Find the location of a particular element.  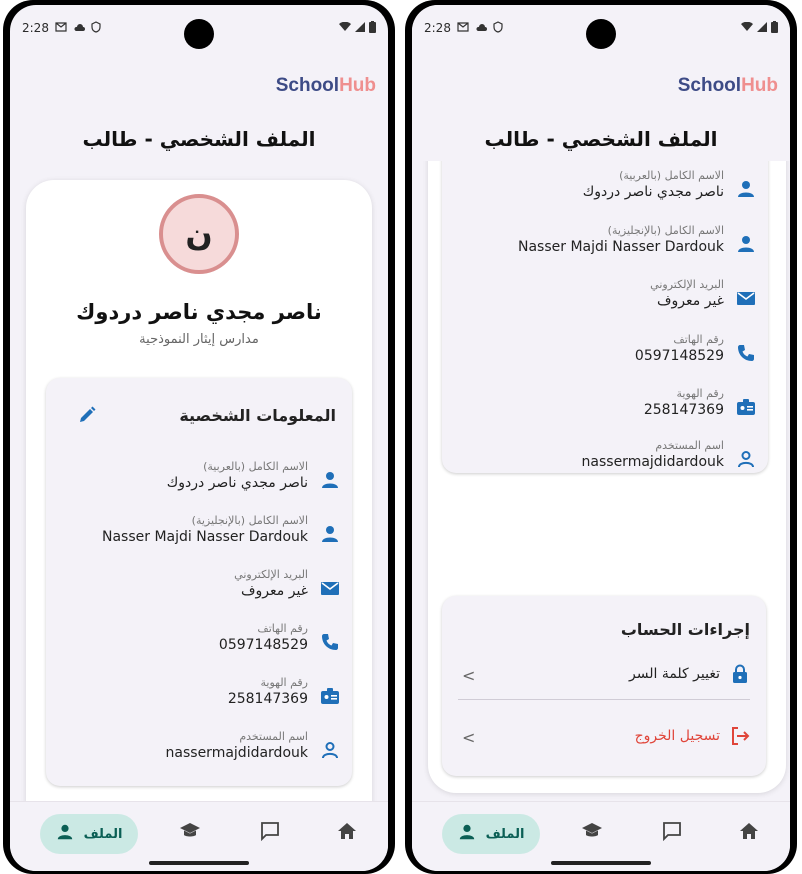

shield-icon is located at coordinates (498, 28).